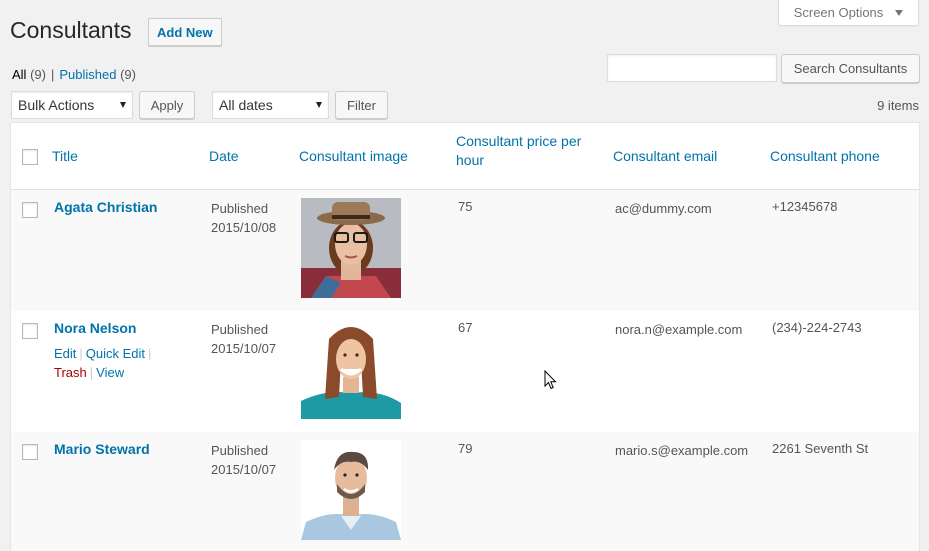  Describe the element at coordinates (110, 372) in the screenshot. I see `view-link: View` at that location.